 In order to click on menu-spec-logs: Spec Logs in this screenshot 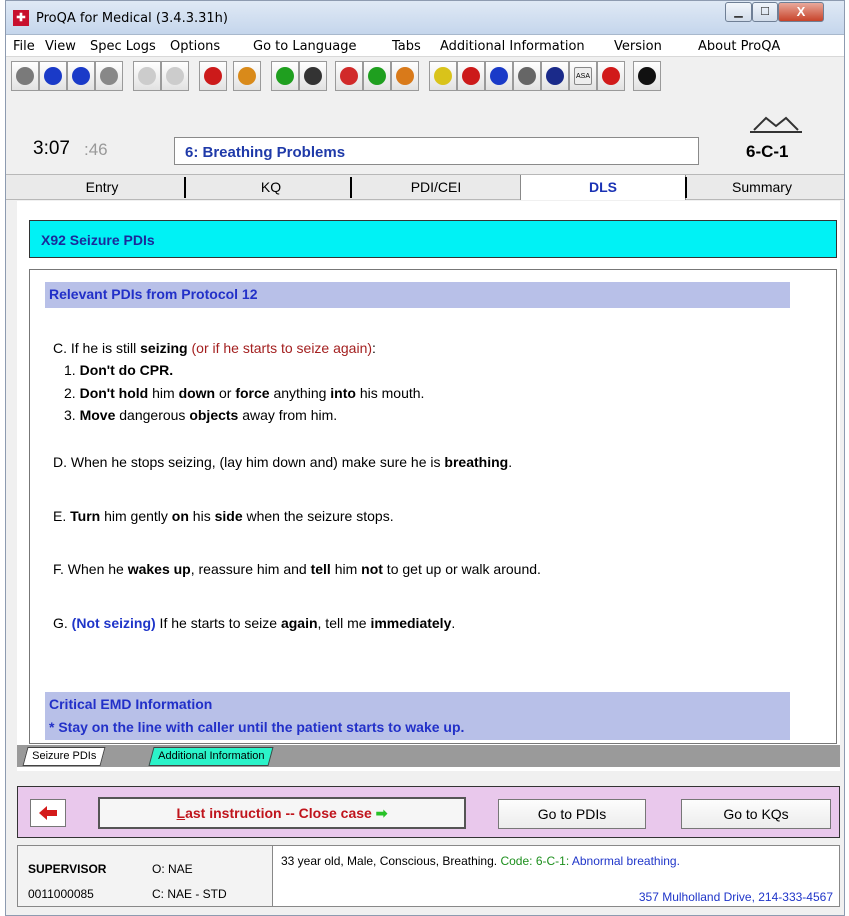, I will do `click(123, 46)`.